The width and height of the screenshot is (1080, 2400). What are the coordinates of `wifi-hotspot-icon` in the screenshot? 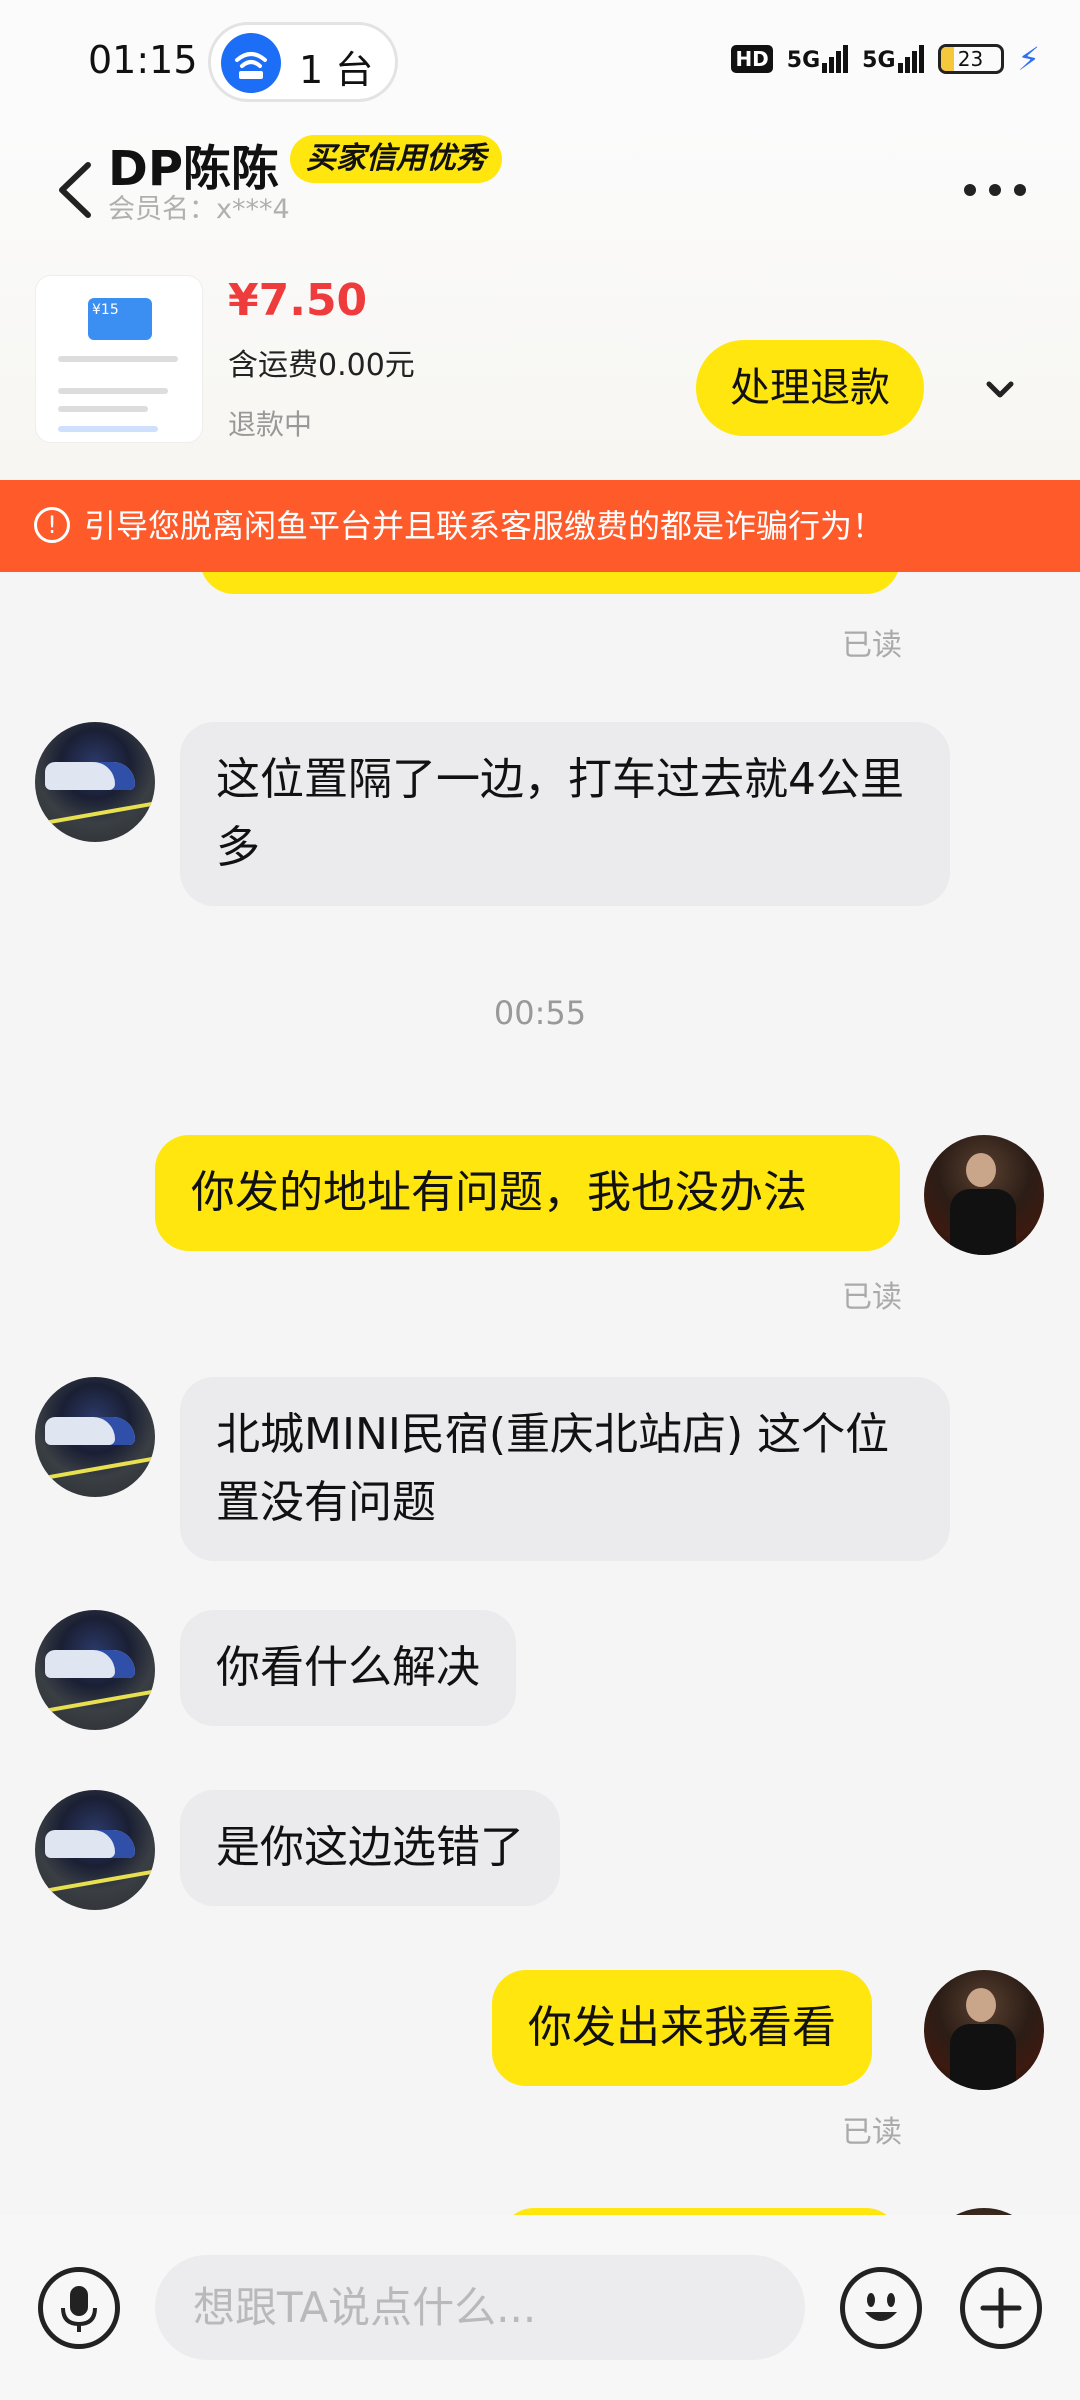 It's located at (251, 63).